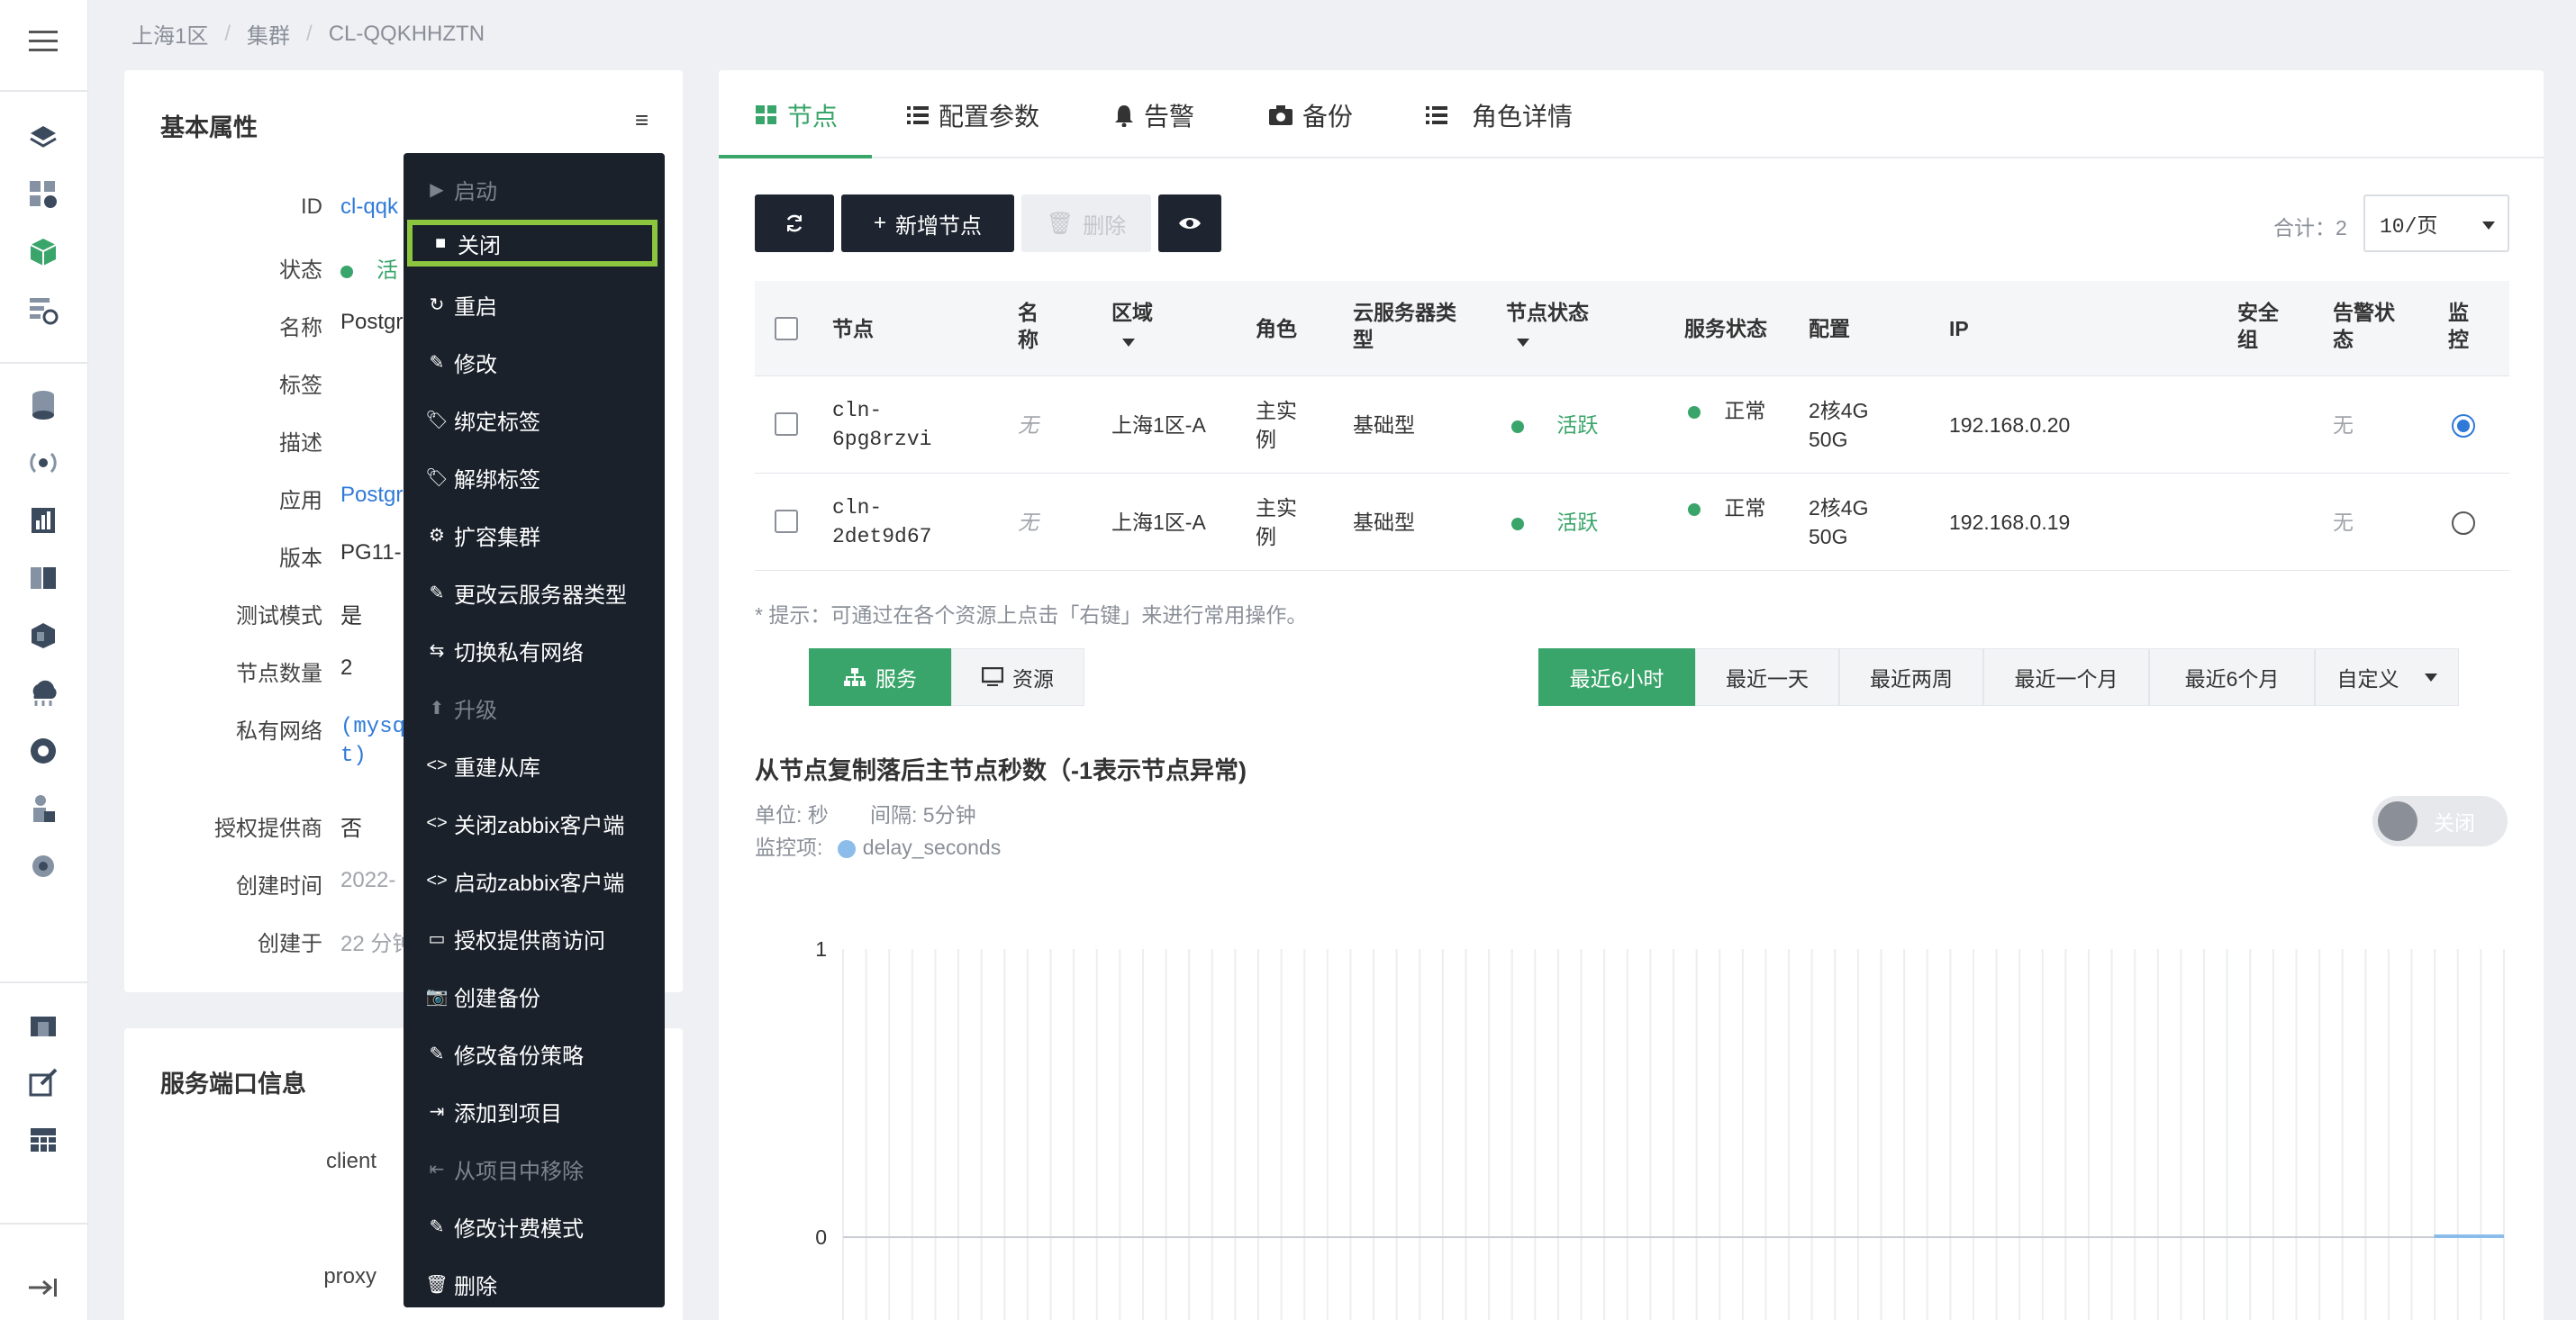  Describe the element at coordinates (534, 880) in the screenshot. I see `menu-item-12: <> 启动zabbix客户端` at that location.